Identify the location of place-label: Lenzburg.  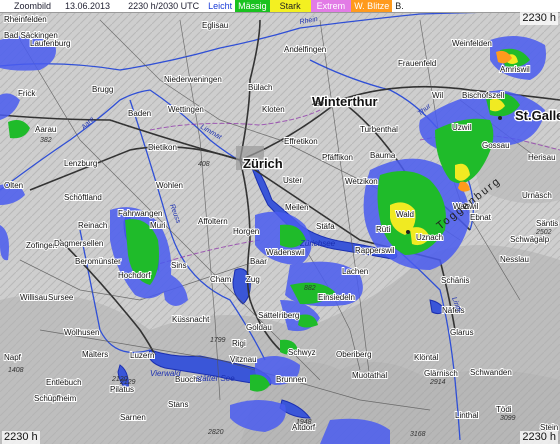
(80, 163).